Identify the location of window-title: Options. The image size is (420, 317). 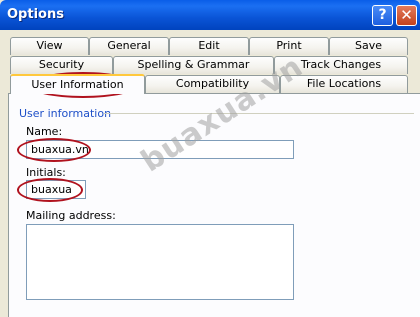
(35, 14).